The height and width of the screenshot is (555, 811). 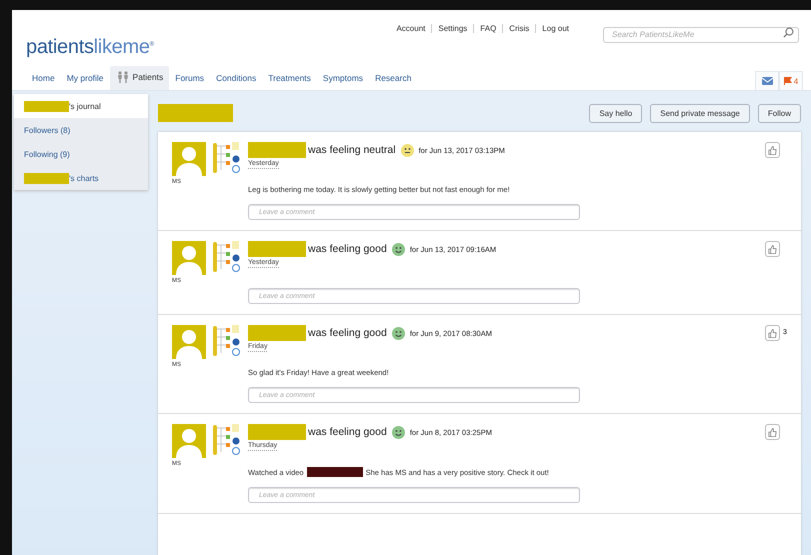 I want to click on mail-button, so click(x=767, y=80).